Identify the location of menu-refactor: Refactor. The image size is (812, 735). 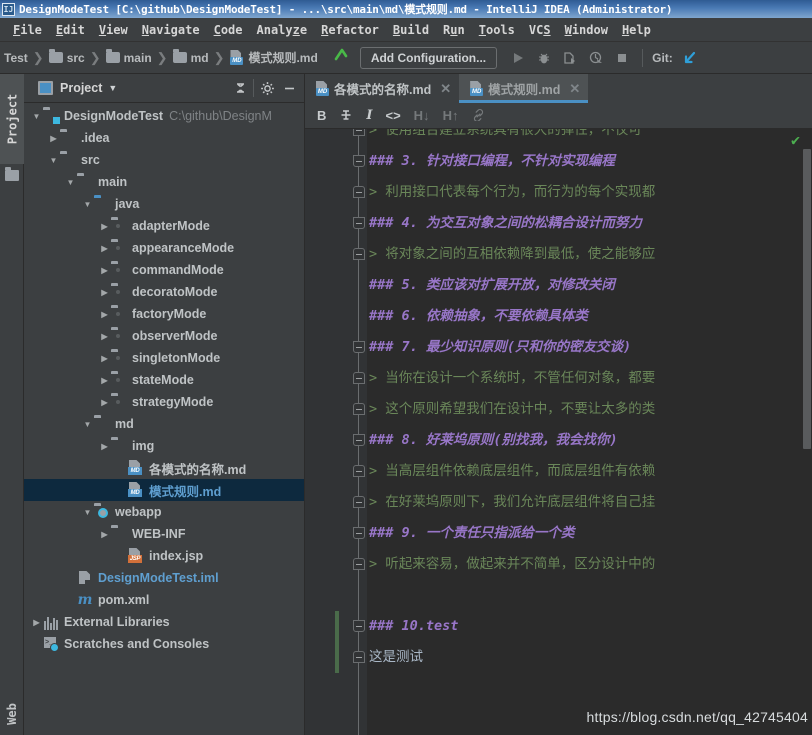
(350, 30).